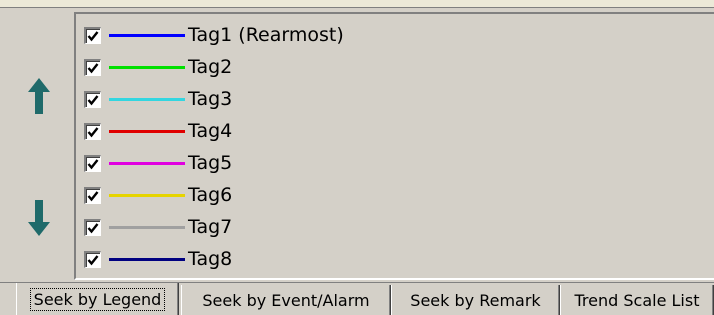  I want to click on tab-label: Trend Scale List, so click(637, 300).